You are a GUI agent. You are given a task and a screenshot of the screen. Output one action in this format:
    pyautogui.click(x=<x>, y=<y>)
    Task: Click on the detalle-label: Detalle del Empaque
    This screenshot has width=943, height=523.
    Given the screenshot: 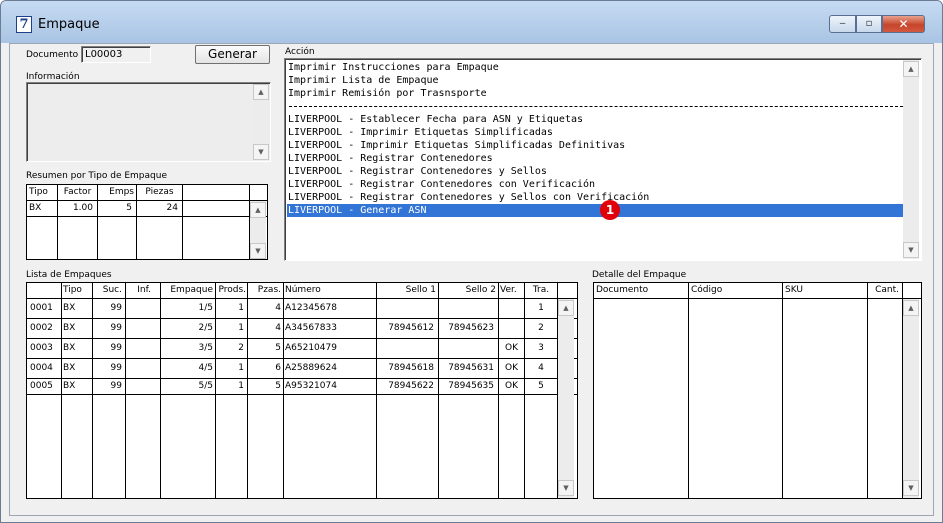 What is the action you would take?
    pyautogui.click(x=639, y=275)
    